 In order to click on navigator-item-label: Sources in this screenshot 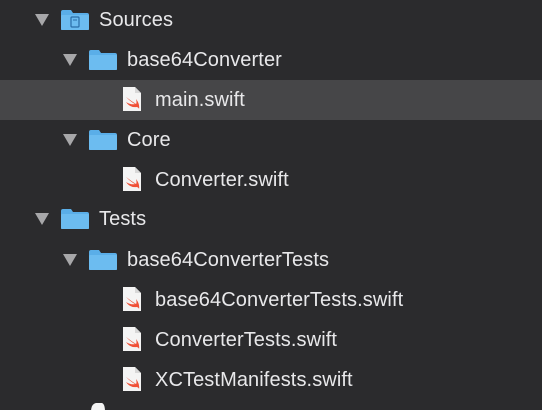, I will do `click(136, 20)`.